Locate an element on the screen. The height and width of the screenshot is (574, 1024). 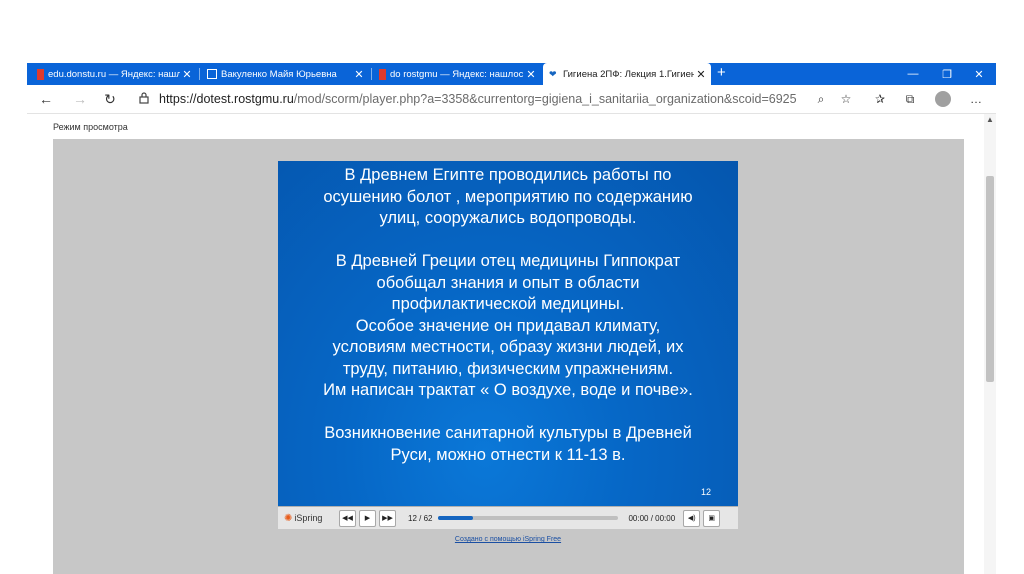
speaker-icon: ◀) is located at coordinates (691, 518).